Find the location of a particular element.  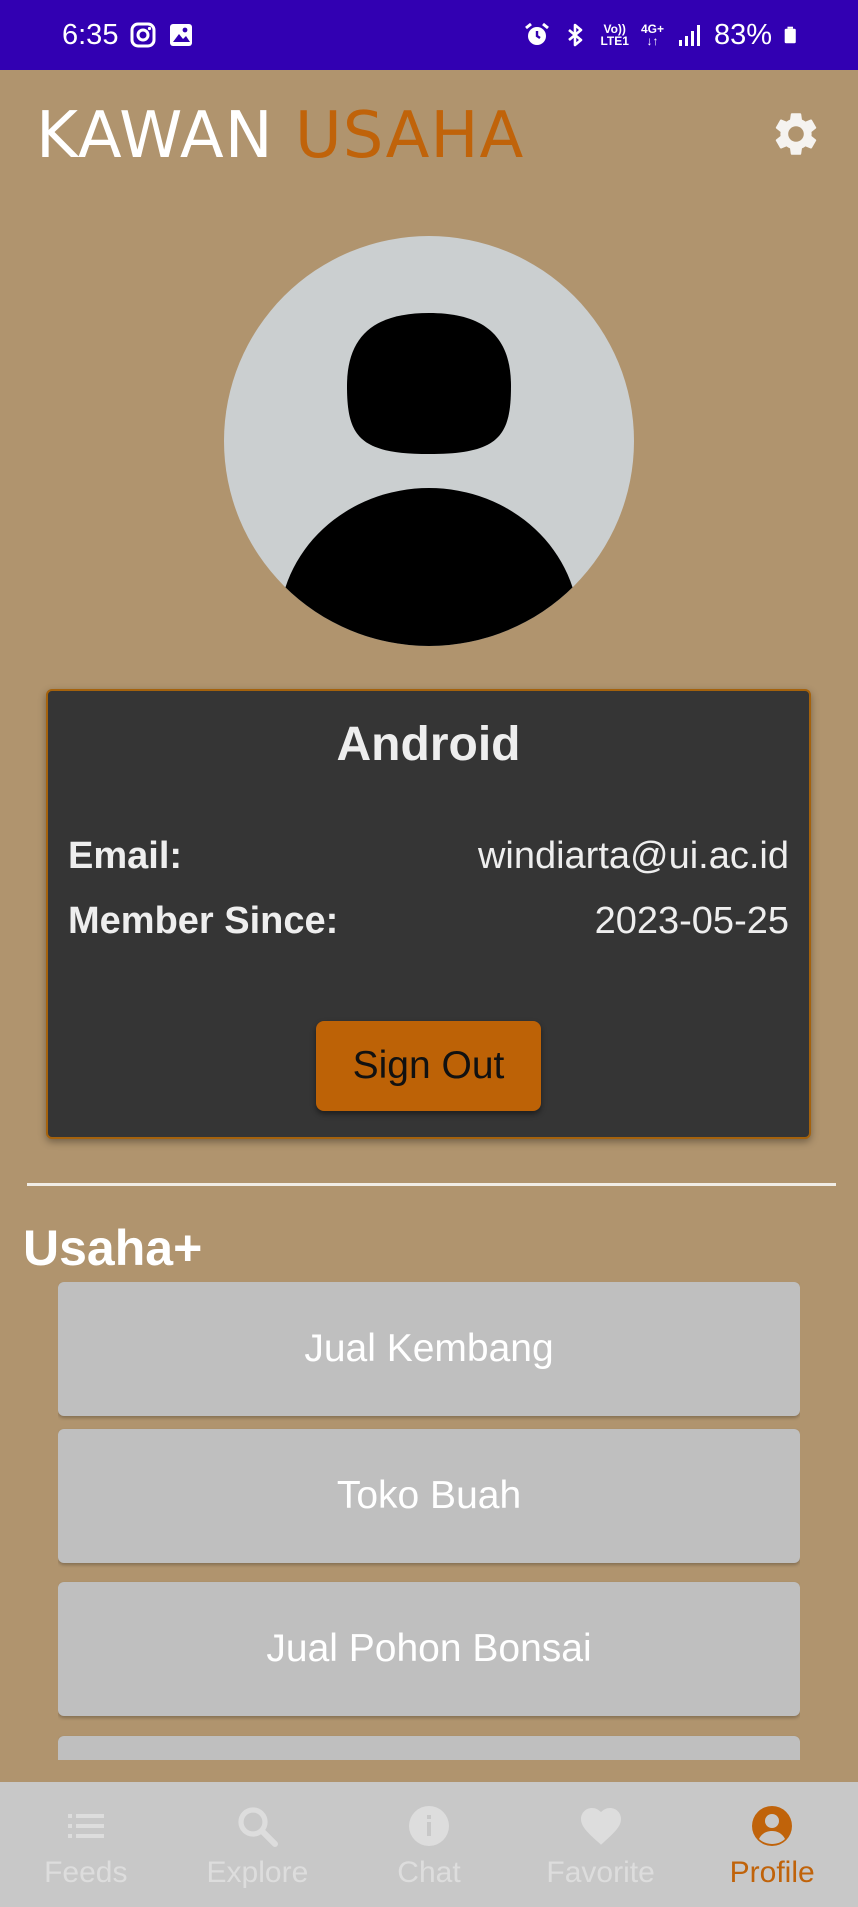

nav-chat: Chat is located at coordinates (429, 1844).